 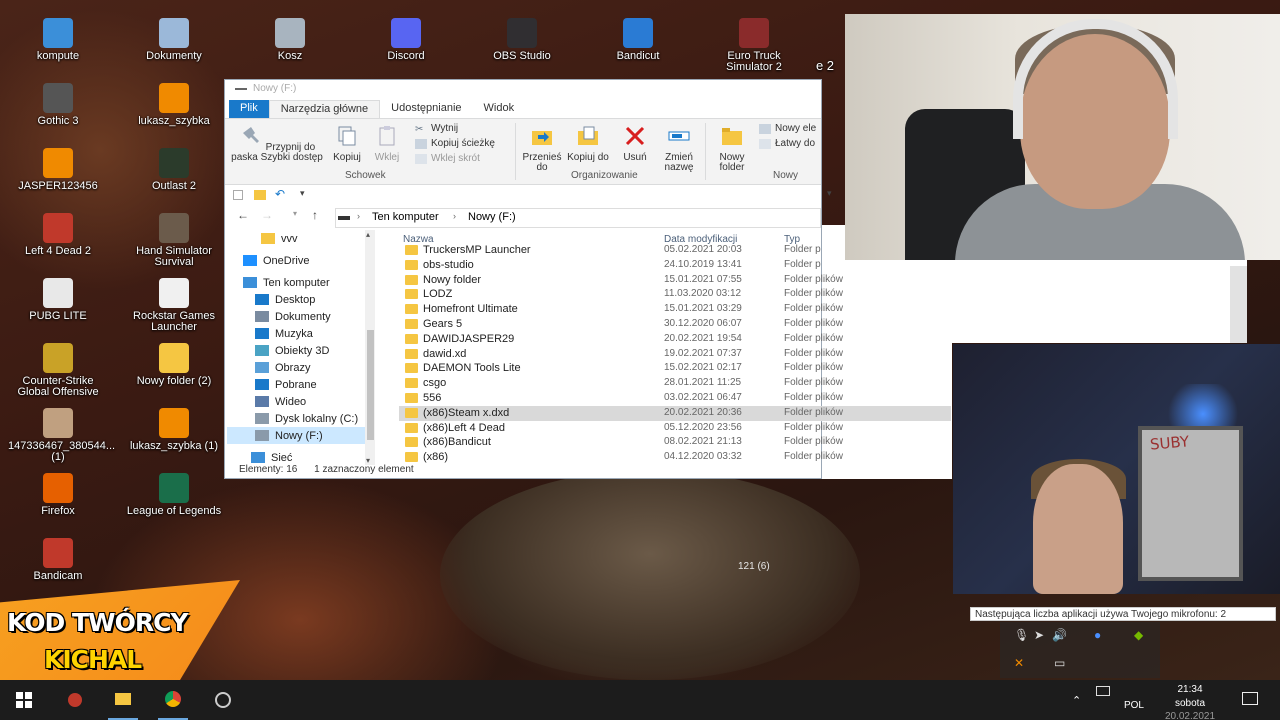 I want to click on chevron-down-icon: ▾, so click(x=302, y=193).